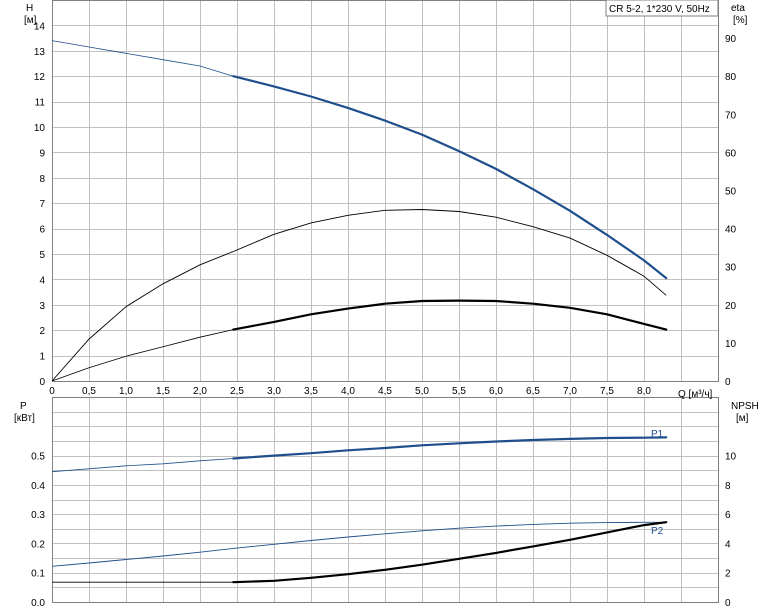 The width and height of the screenshot is (774, 611). Describe the element at coordinates (742, 418) in the screenshot. I see `bottom-y-right-unit: [м]` at that location.